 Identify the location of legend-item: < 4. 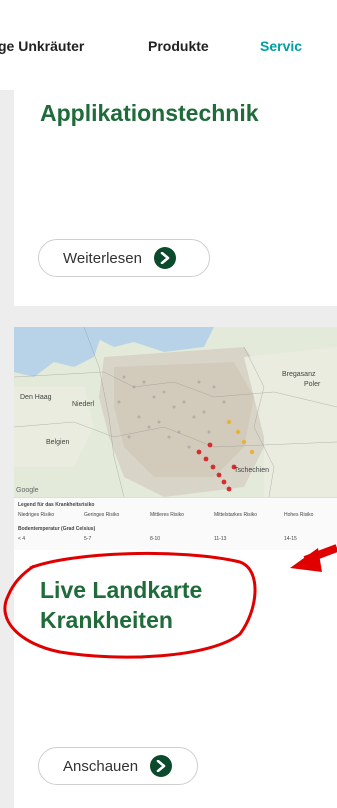
(22, 539).